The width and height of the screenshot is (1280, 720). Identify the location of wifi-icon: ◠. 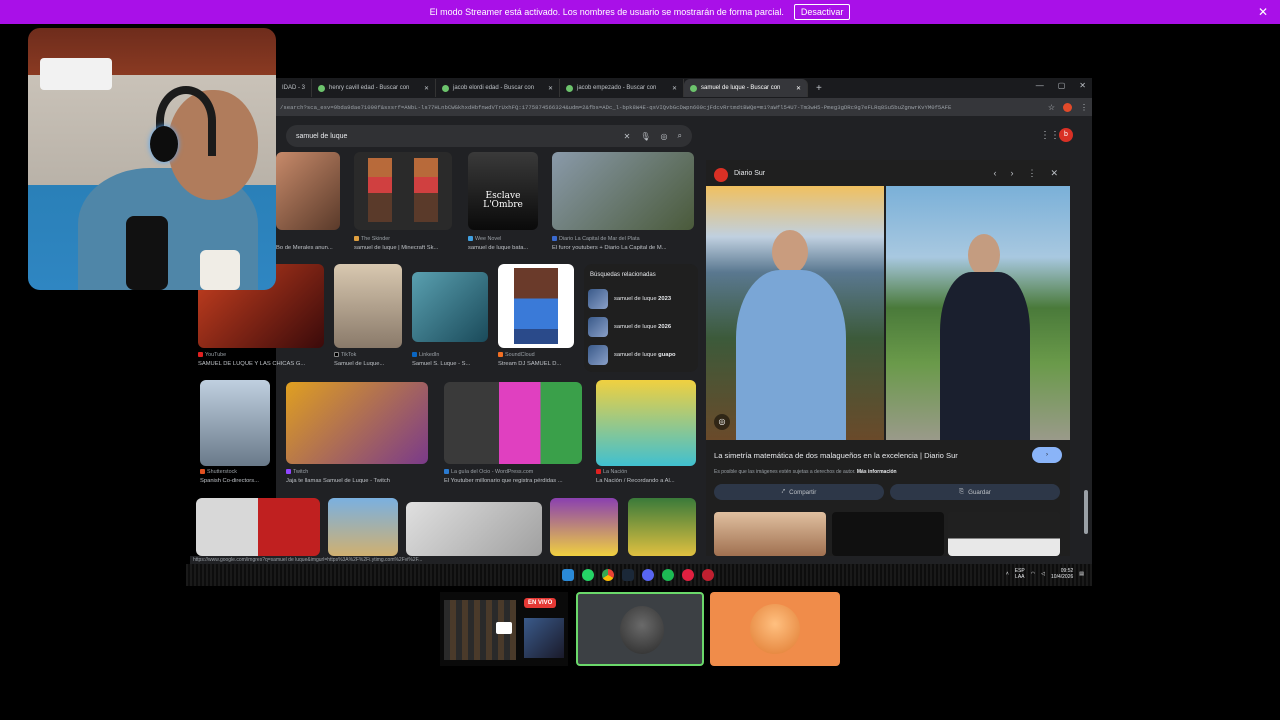
(1033, 574).